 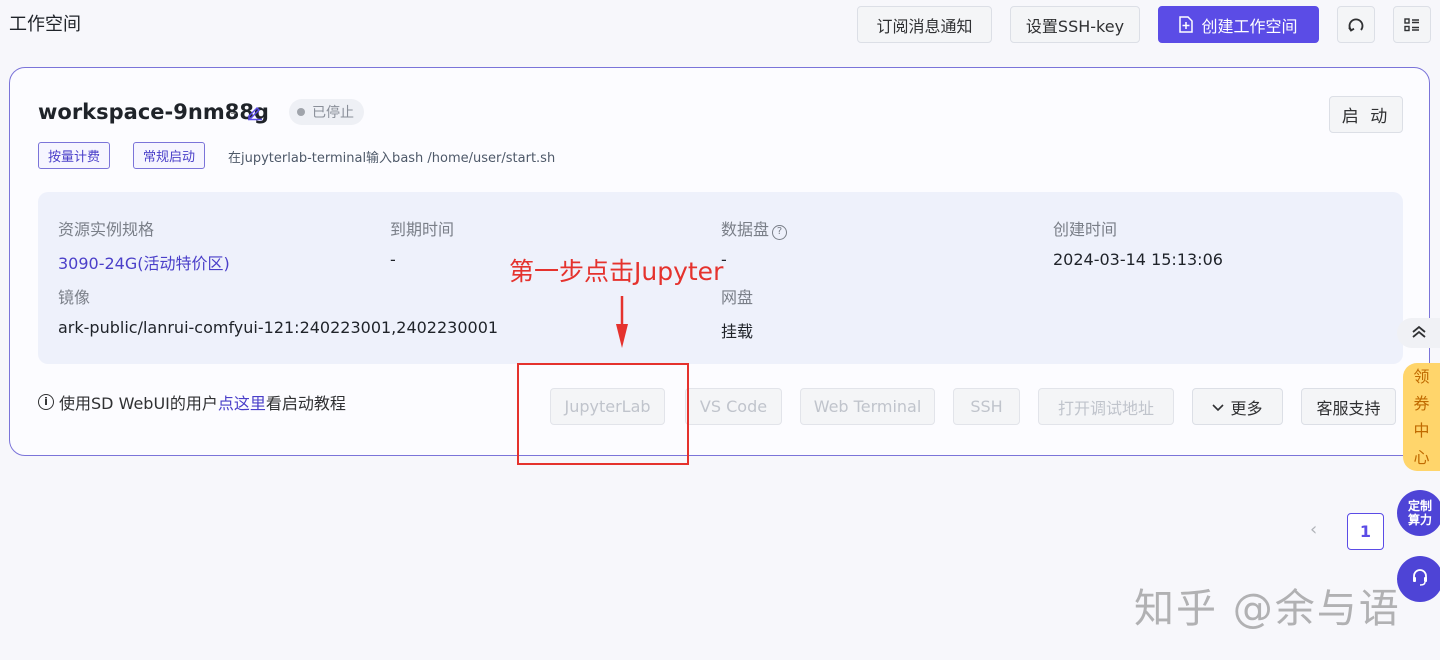 What do you see at coordinates (603, 414) in the screenshot?
I see `annotation-highlight-box` at bounding box center [603, 414].